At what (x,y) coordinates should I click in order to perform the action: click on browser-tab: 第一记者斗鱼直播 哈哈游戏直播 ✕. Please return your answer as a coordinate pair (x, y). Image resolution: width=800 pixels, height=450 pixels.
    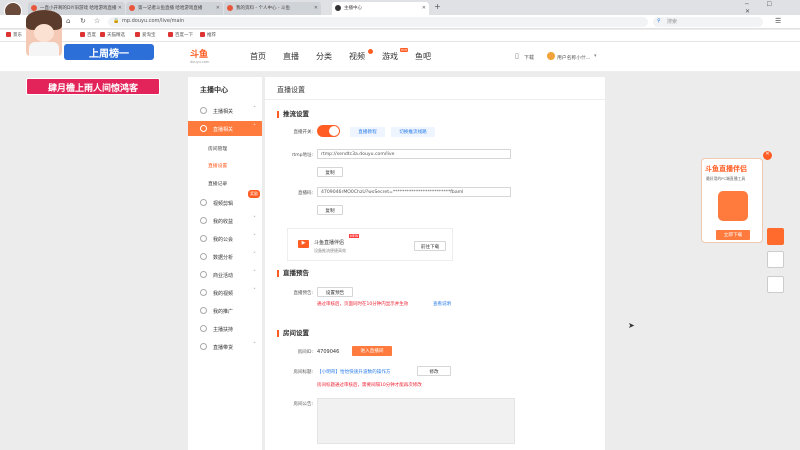
    Looking at the image, I should click on (174, 8).